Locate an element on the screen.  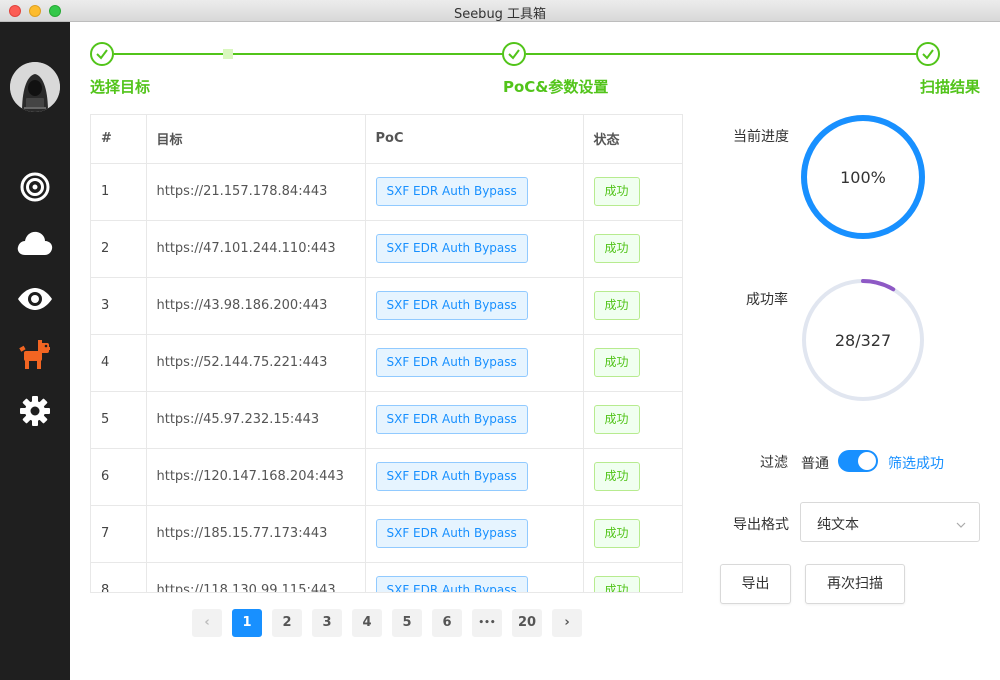
progress-gauge: 100% is located at coordinates (863, 177).